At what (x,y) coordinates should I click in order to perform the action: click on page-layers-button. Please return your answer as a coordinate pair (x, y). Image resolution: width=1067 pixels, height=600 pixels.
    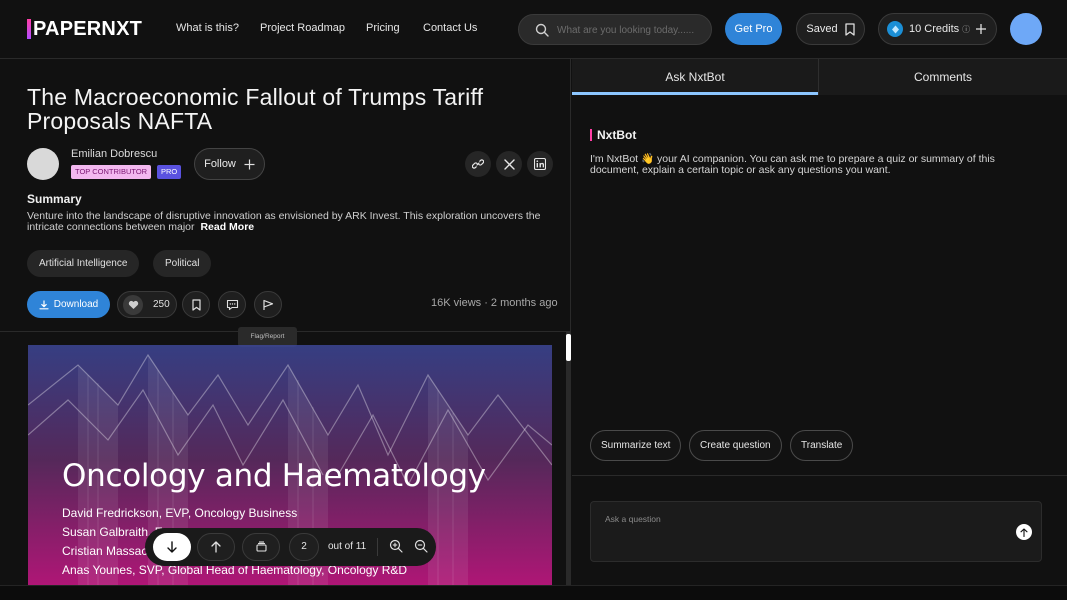
    Looking at the image, I should click on (261, 547).